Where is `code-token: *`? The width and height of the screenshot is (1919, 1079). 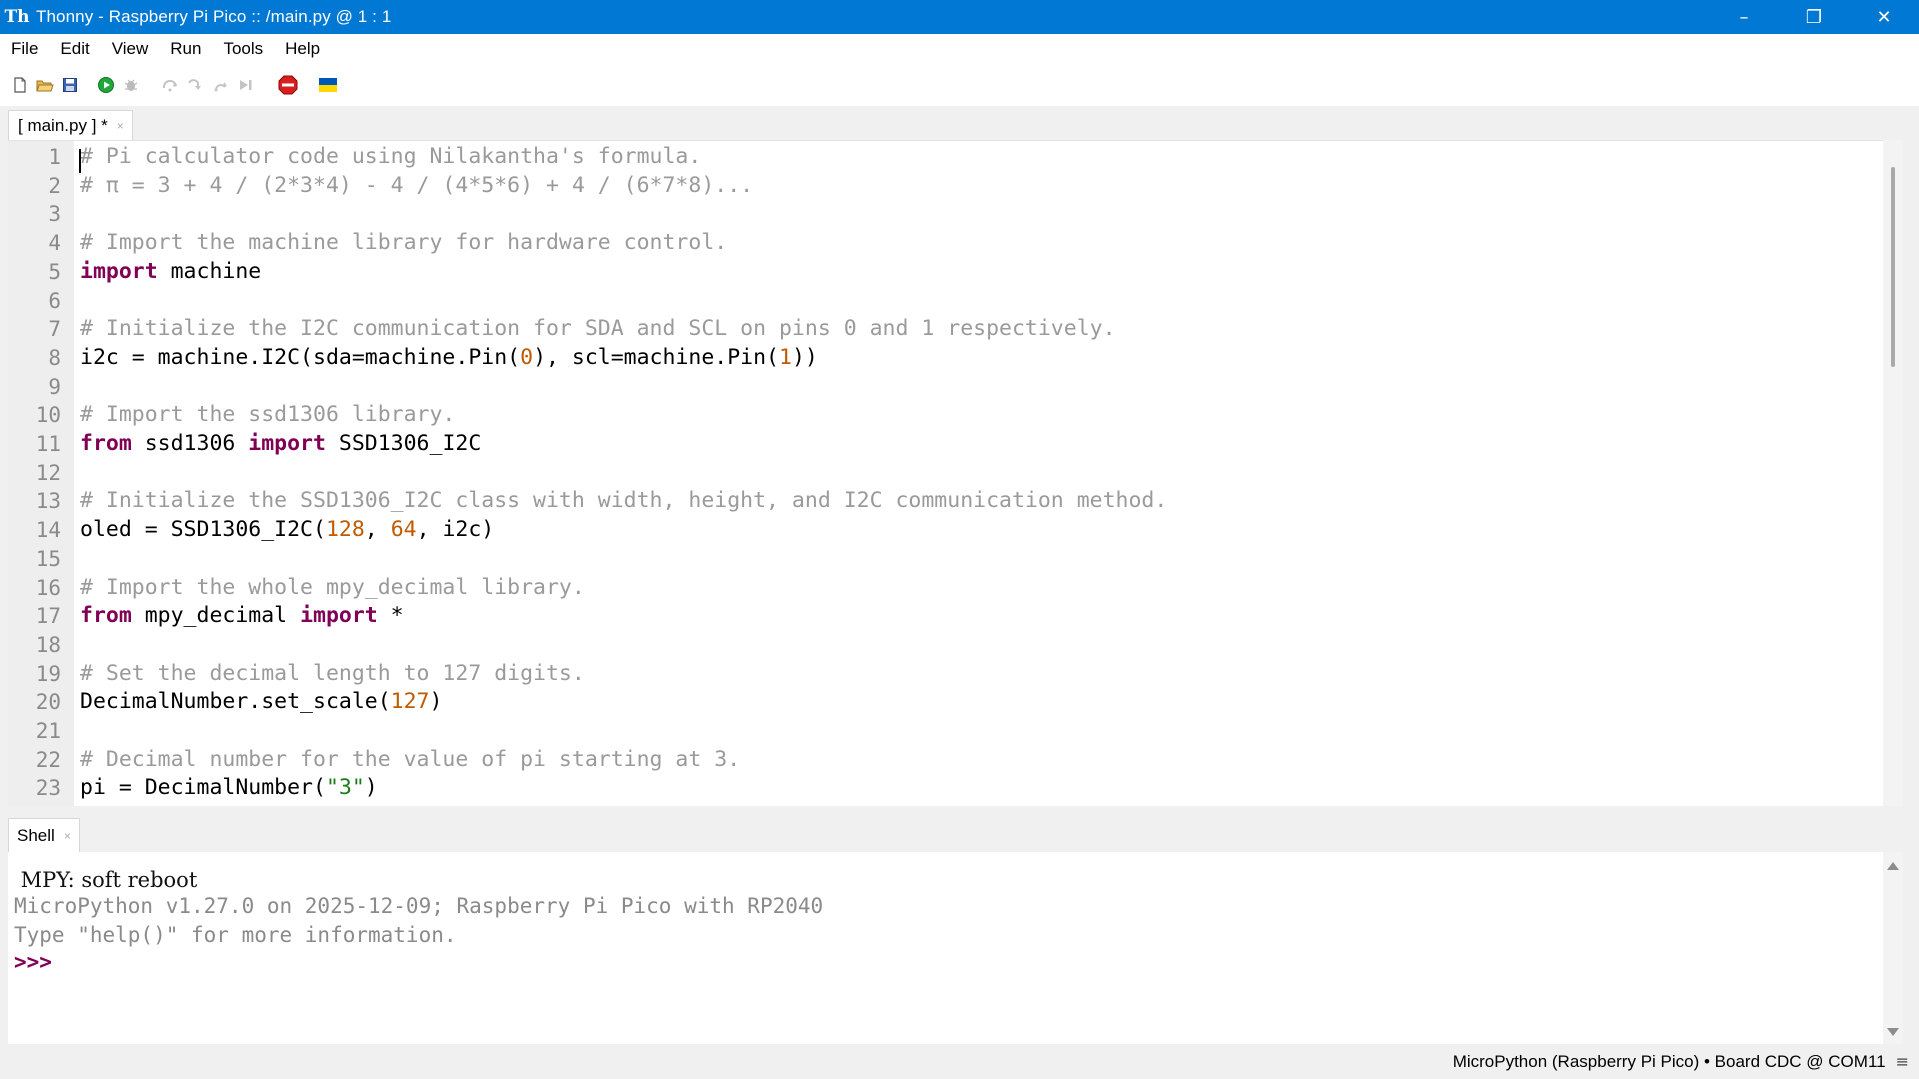
code-token: * is located at coordinates (390, 616).